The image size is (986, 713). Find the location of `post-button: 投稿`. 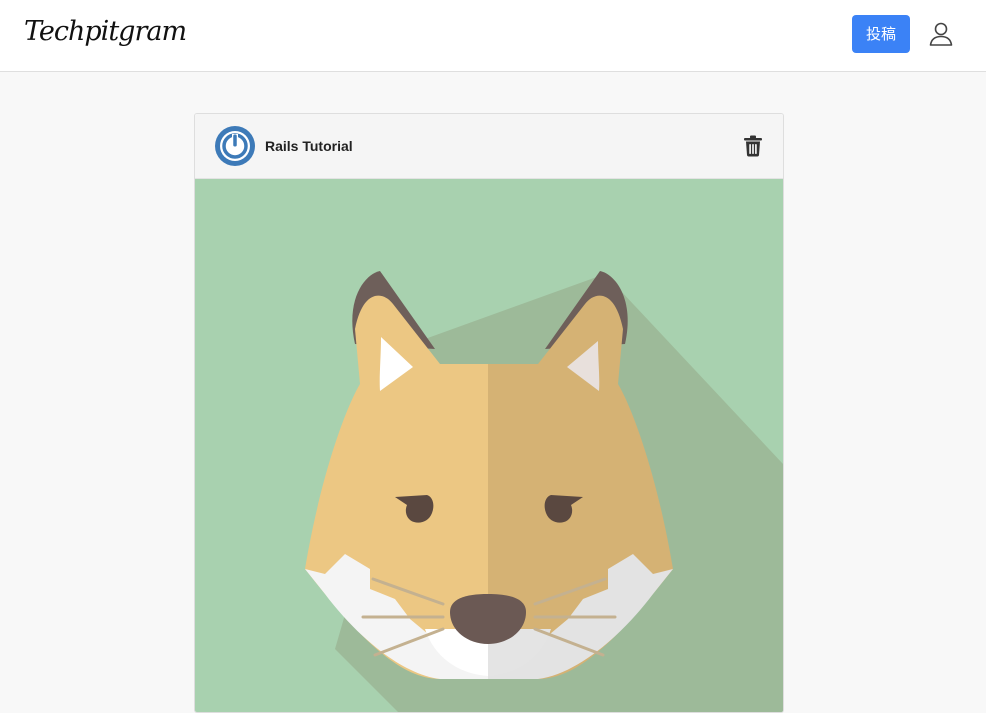

post-button: 投稿 is located at coordinates (881, 34).